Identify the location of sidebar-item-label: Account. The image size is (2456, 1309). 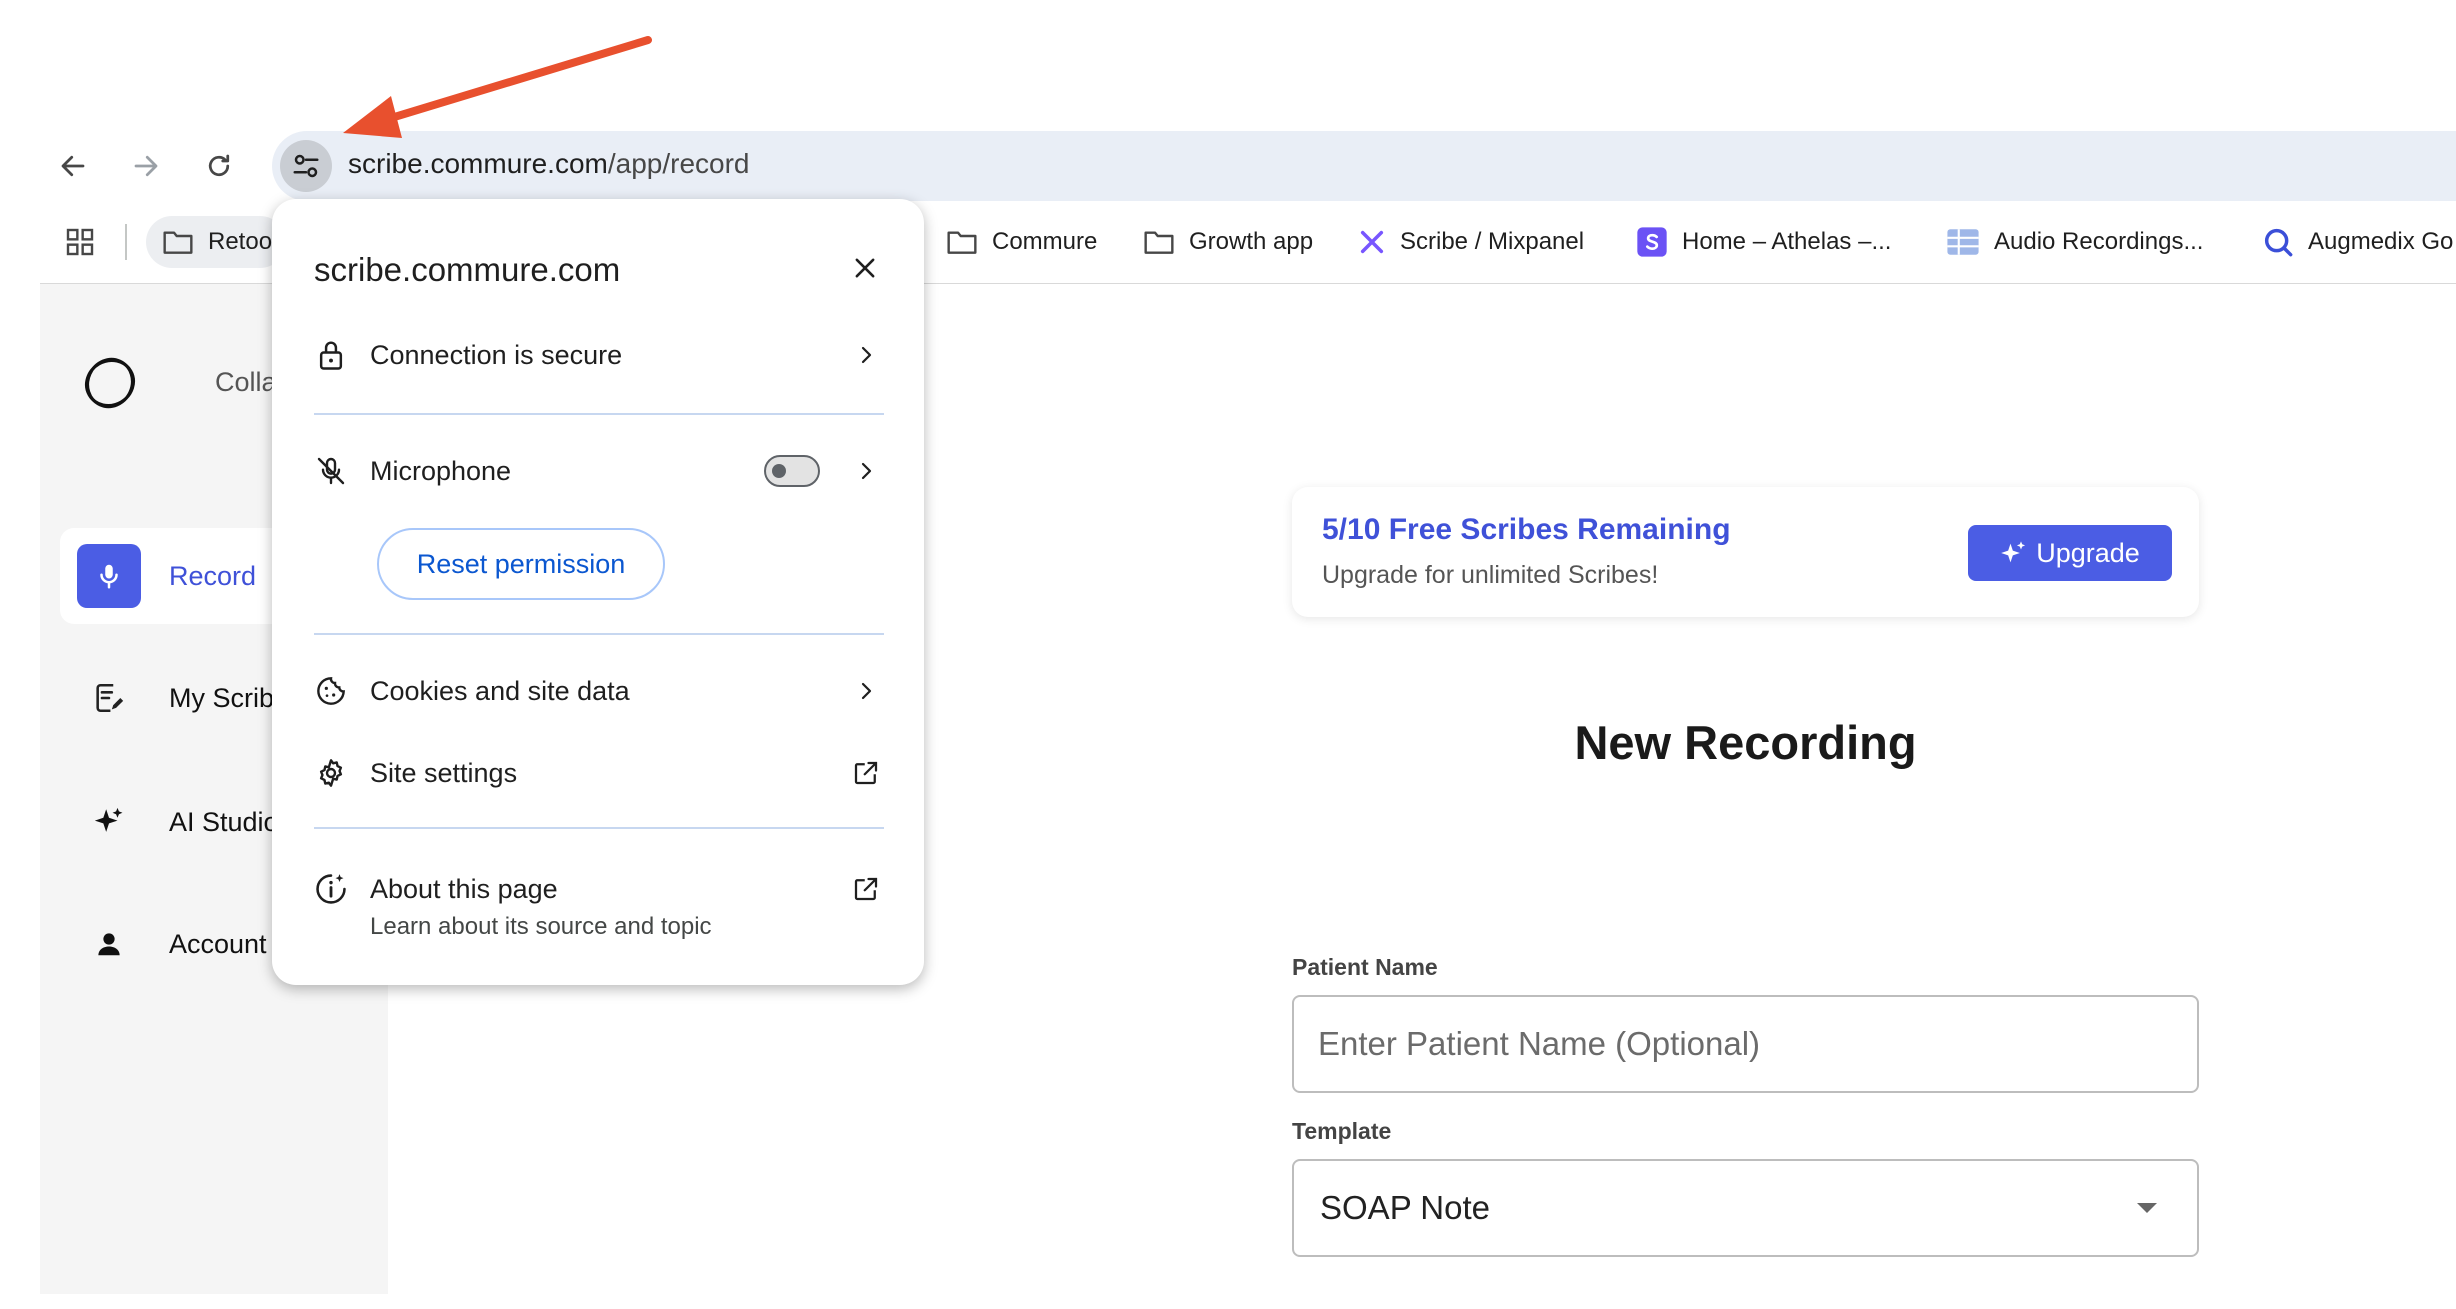
(218, 943).